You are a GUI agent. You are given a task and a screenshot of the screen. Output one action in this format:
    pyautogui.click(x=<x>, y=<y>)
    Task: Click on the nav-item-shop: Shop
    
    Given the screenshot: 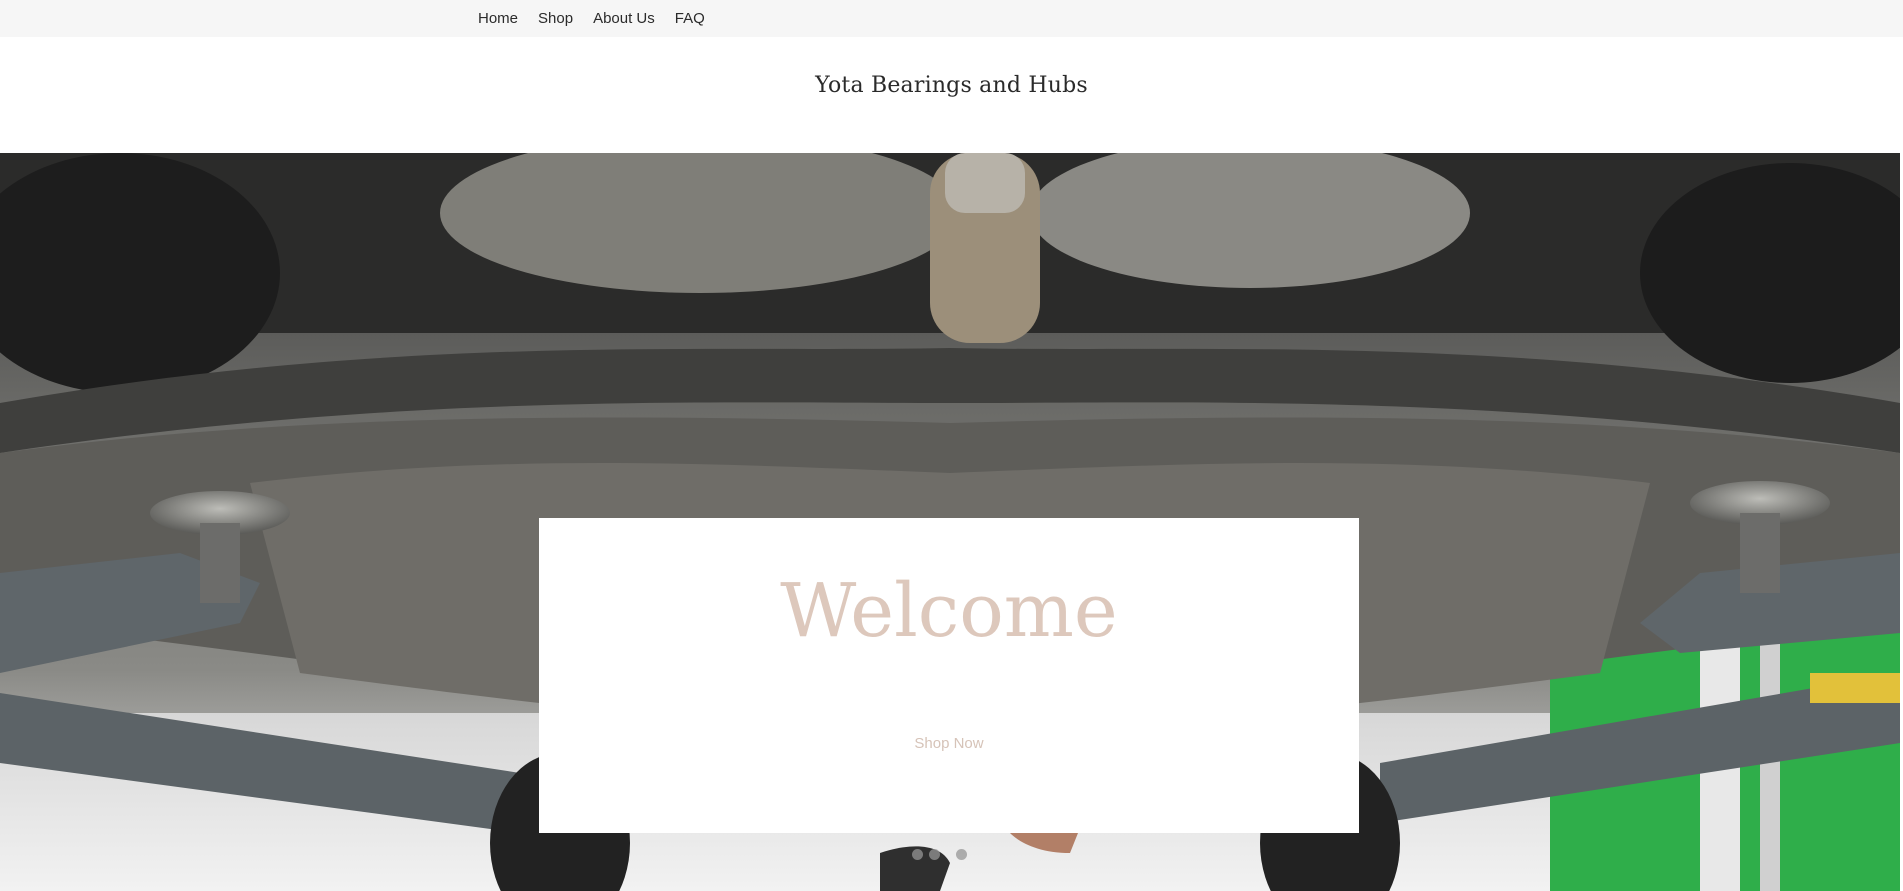 What is the action you would take?
    pyautogui.click(x=555, y=18)
    